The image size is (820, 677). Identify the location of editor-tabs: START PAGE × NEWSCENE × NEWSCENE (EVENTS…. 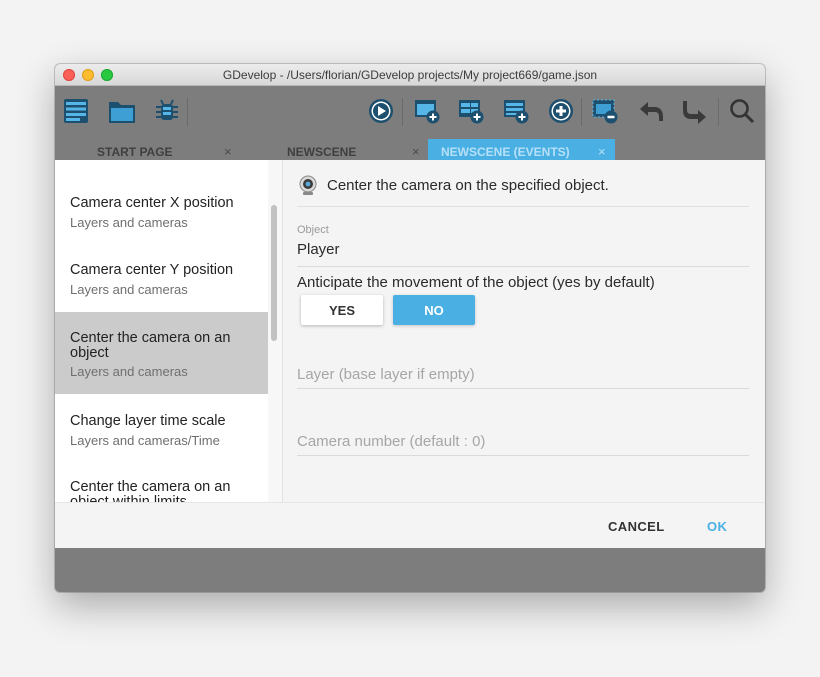
(410, 150).